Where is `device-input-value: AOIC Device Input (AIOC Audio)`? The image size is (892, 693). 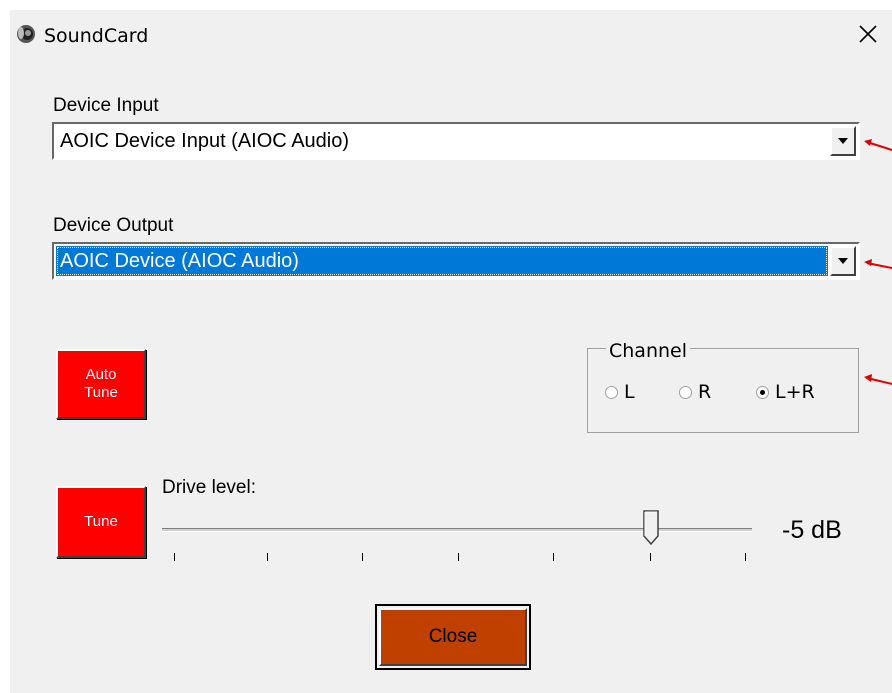 device-input-value: AOIC Device Input (AIOC Audio) is located at coordinates (442, 141).